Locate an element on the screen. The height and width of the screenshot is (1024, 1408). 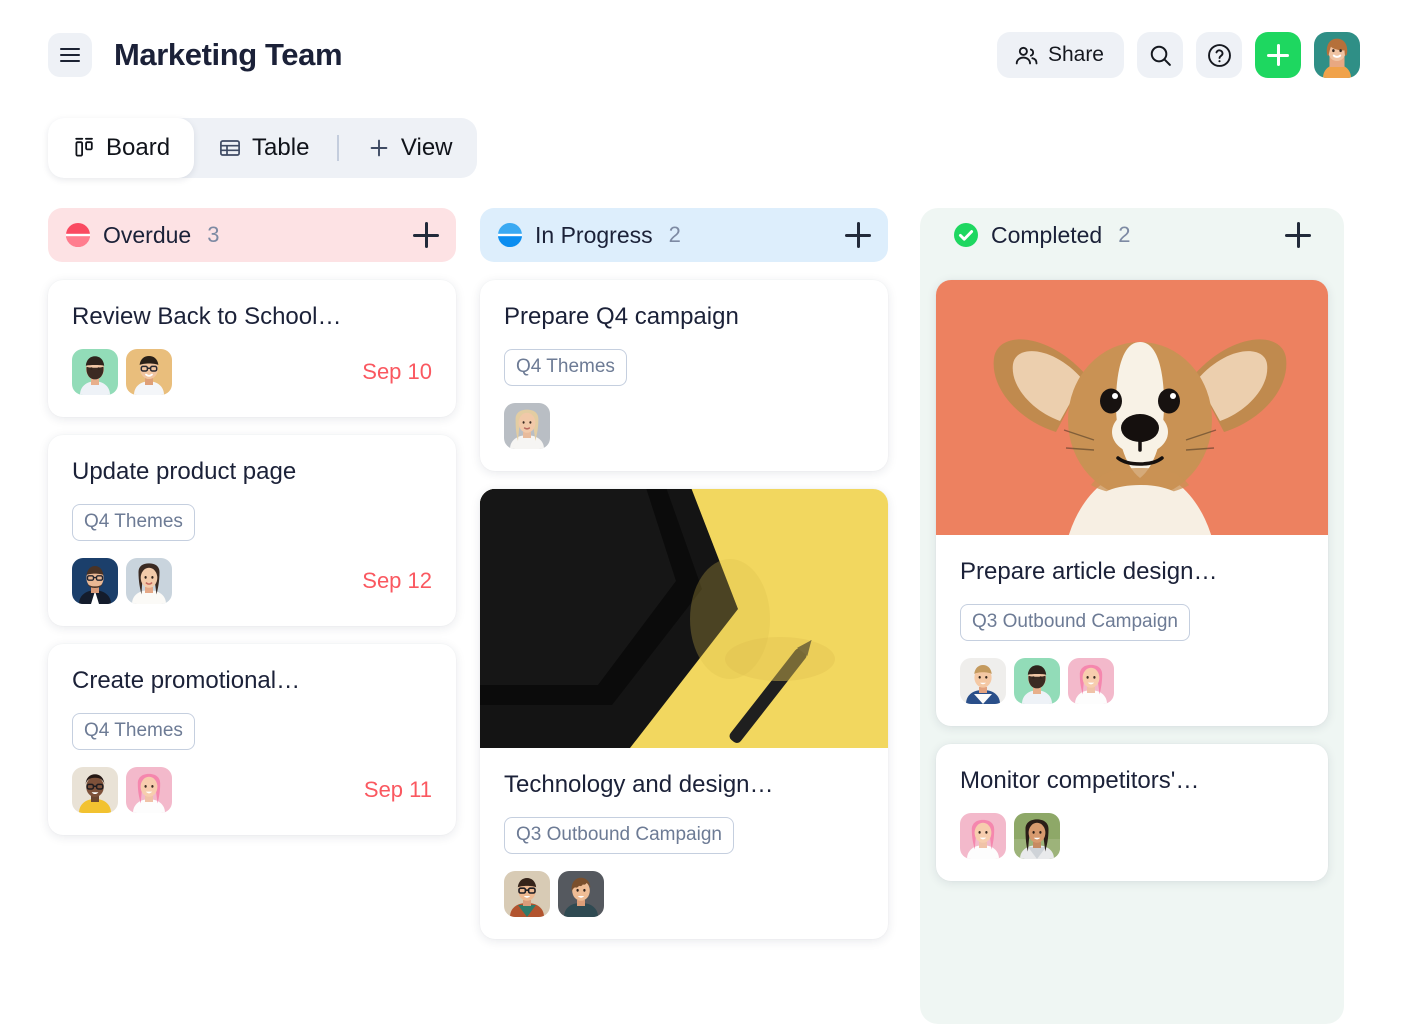
share-label: Share is located at coordinates (1075, 54).